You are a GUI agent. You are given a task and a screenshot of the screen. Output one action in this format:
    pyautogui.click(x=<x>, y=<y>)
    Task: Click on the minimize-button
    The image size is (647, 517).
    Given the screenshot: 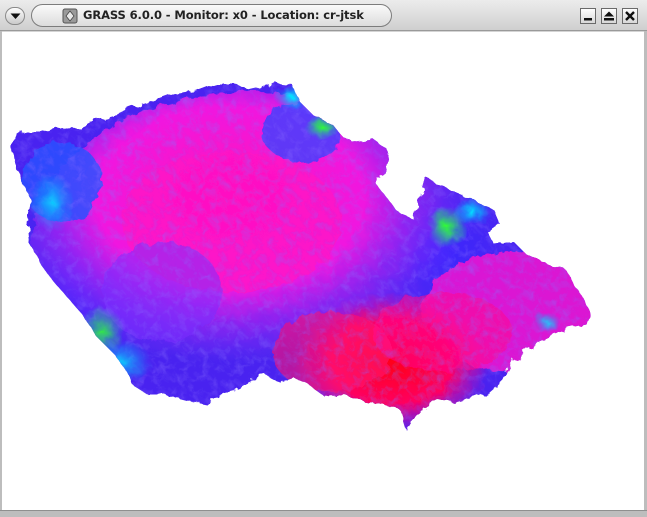 What is the action you would take?
    pyautogui.click(x=588, y=16)
    